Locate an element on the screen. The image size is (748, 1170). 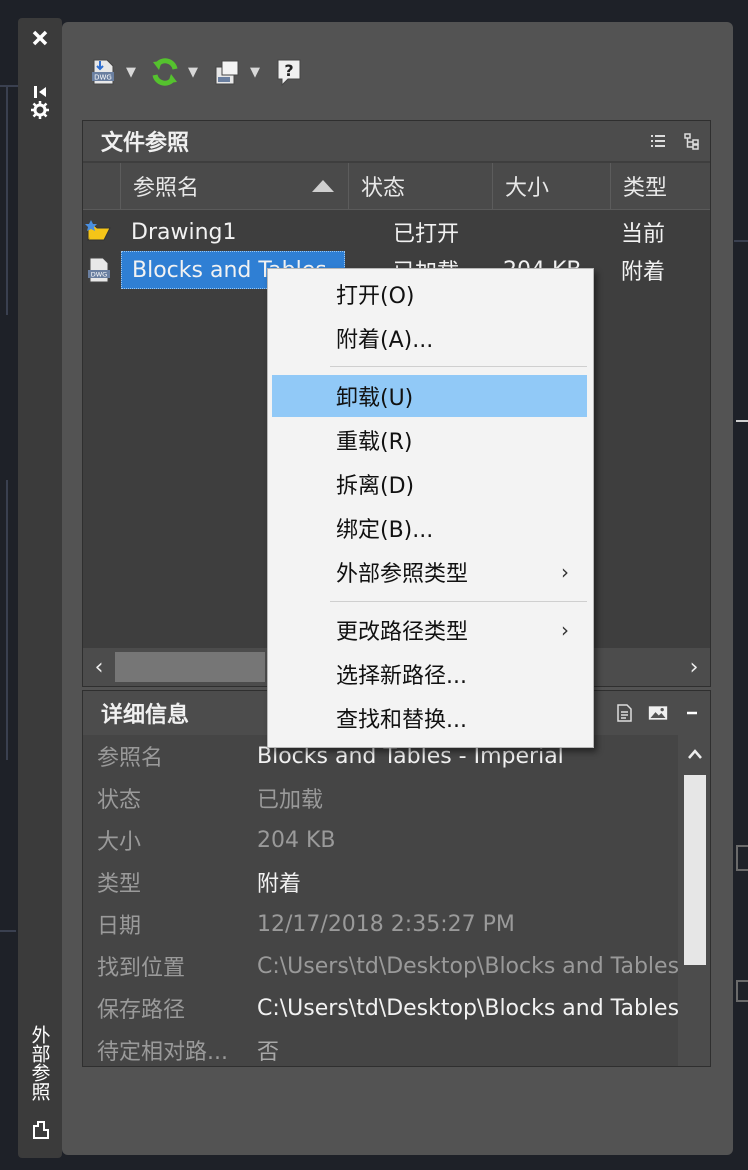
menu-item-change-path-type: 更改路径类型 › is located at coordinates (429, 630).